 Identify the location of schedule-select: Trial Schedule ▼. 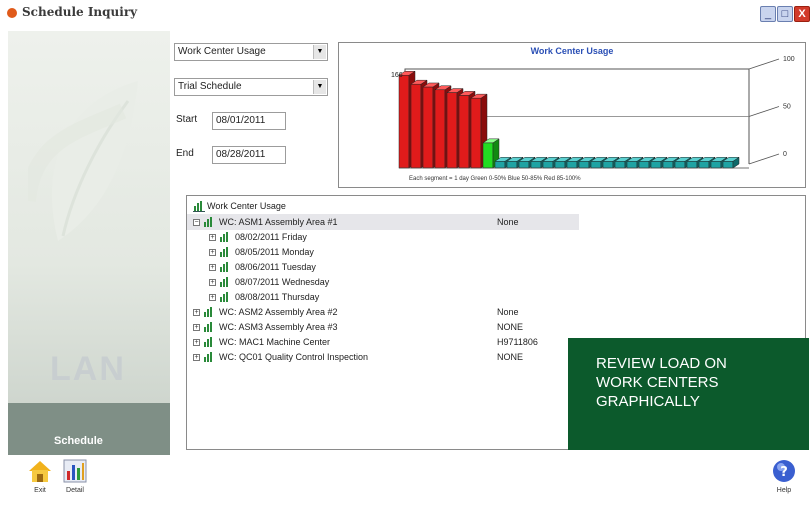
(251, 87).